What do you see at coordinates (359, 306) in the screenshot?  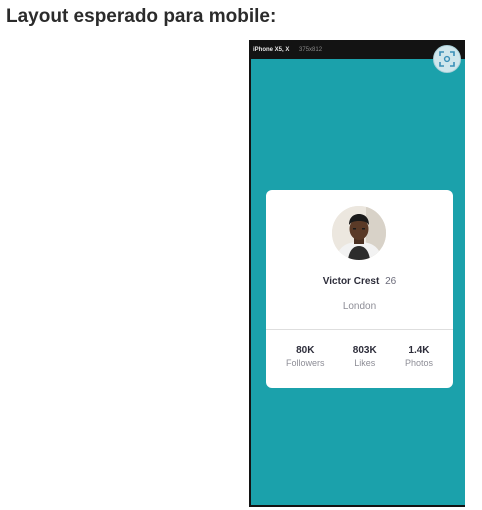 I see `profile-city: London` at bounding box center [359, 306].